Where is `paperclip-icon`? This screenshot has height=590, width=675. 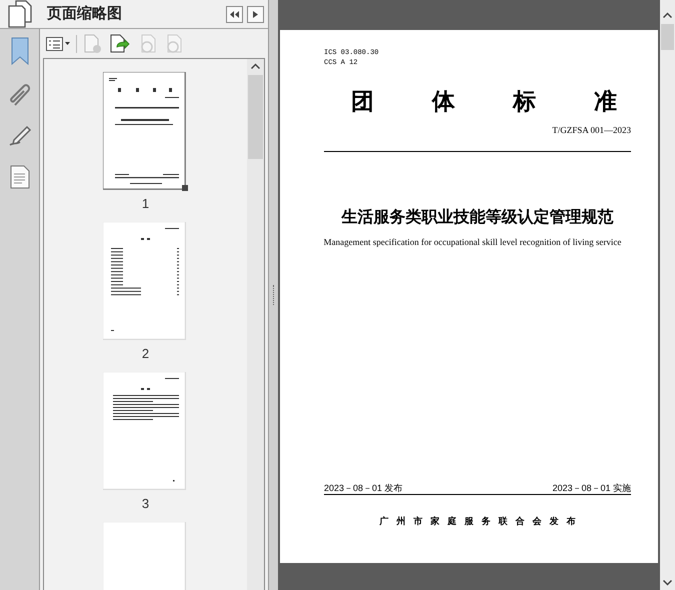 paperclip-icon is located at coordinates (19, 95).